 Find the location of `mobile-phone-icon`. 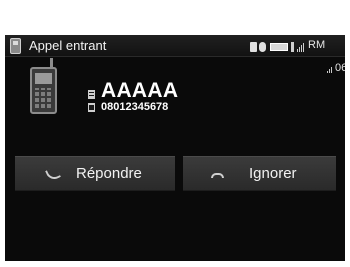

mobile-phone-icon is located at coordinates (43, 86).